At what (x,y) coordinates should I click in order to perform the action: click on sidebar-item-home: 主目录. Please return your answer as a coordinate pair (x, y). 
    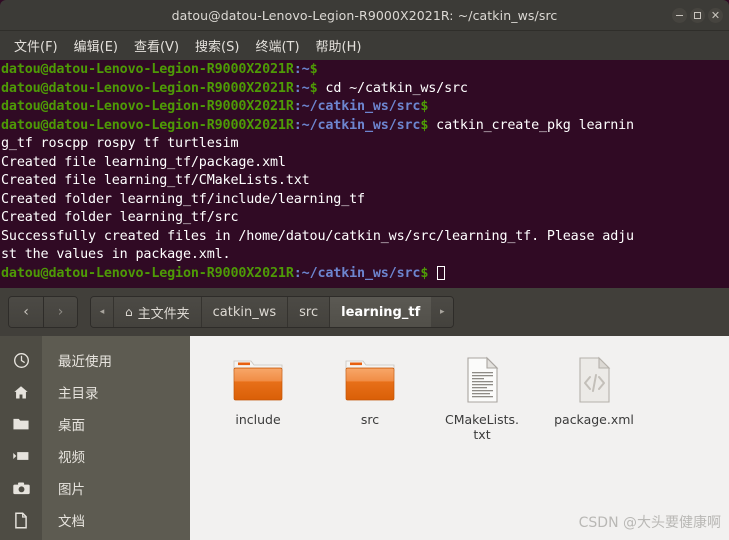
    Looking at the image, I should click on (116, 392).